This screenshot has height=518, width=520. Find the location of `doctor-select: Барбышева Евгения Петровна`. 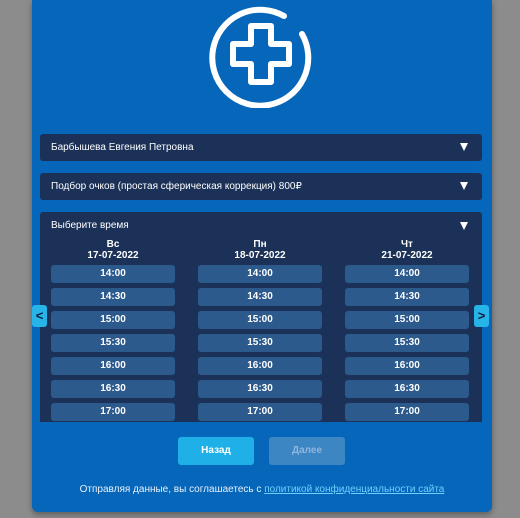

doctor-select: Барбышева Евгения Петровна is located at coordinates (261, 147).